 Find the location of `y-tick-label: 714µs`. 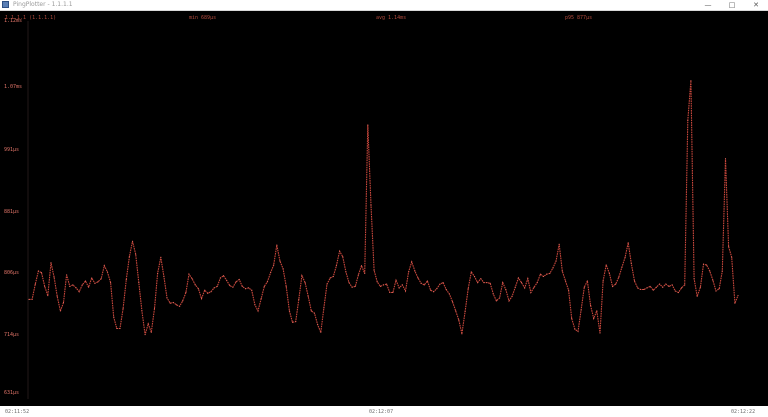

y-tick-label: 714µs is located at coordinates (12, 335).